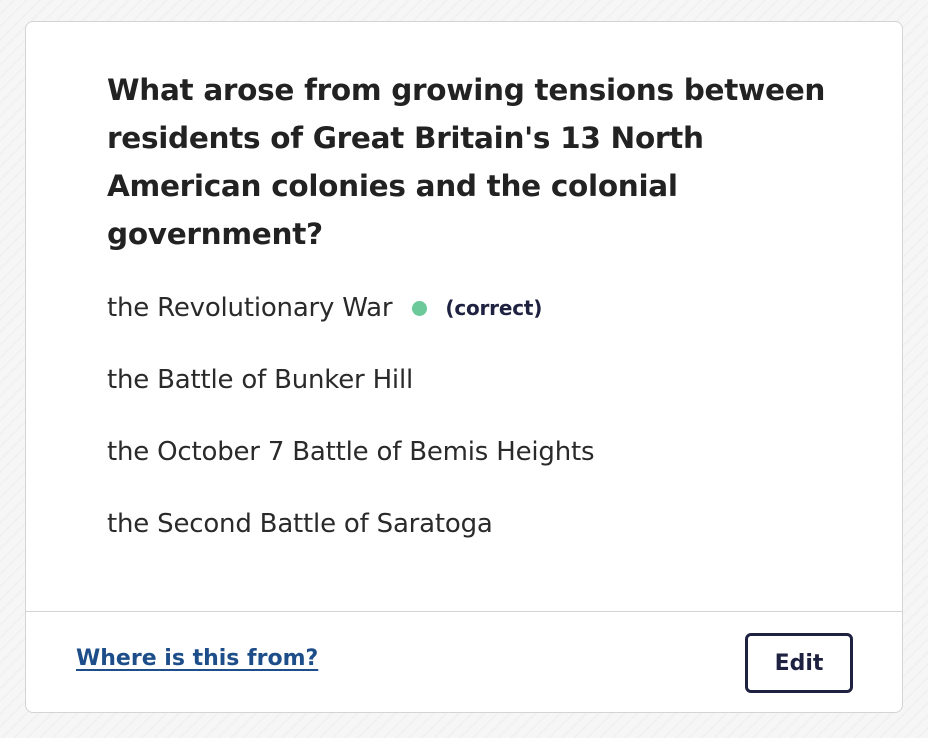 This screenshot has width=928, height=738. Describe the element at coordinates (250, 308) in the screenshot. I see `answer-text: the Revolutionary War` at that location.